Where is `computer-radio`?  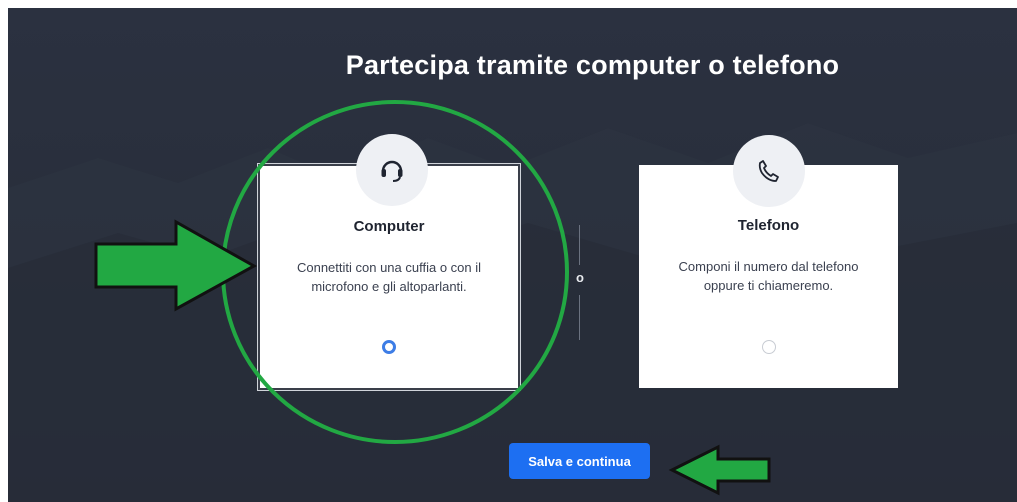 computer-radio is located at coordinates (389, 347).